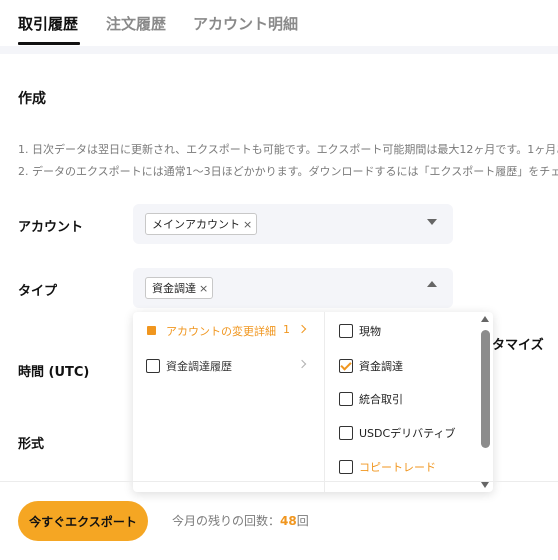 The image size is (558, 560). Describe the element at coordinates (401, 330) in the screenshot. I see `option-spot: 現物` at that location.